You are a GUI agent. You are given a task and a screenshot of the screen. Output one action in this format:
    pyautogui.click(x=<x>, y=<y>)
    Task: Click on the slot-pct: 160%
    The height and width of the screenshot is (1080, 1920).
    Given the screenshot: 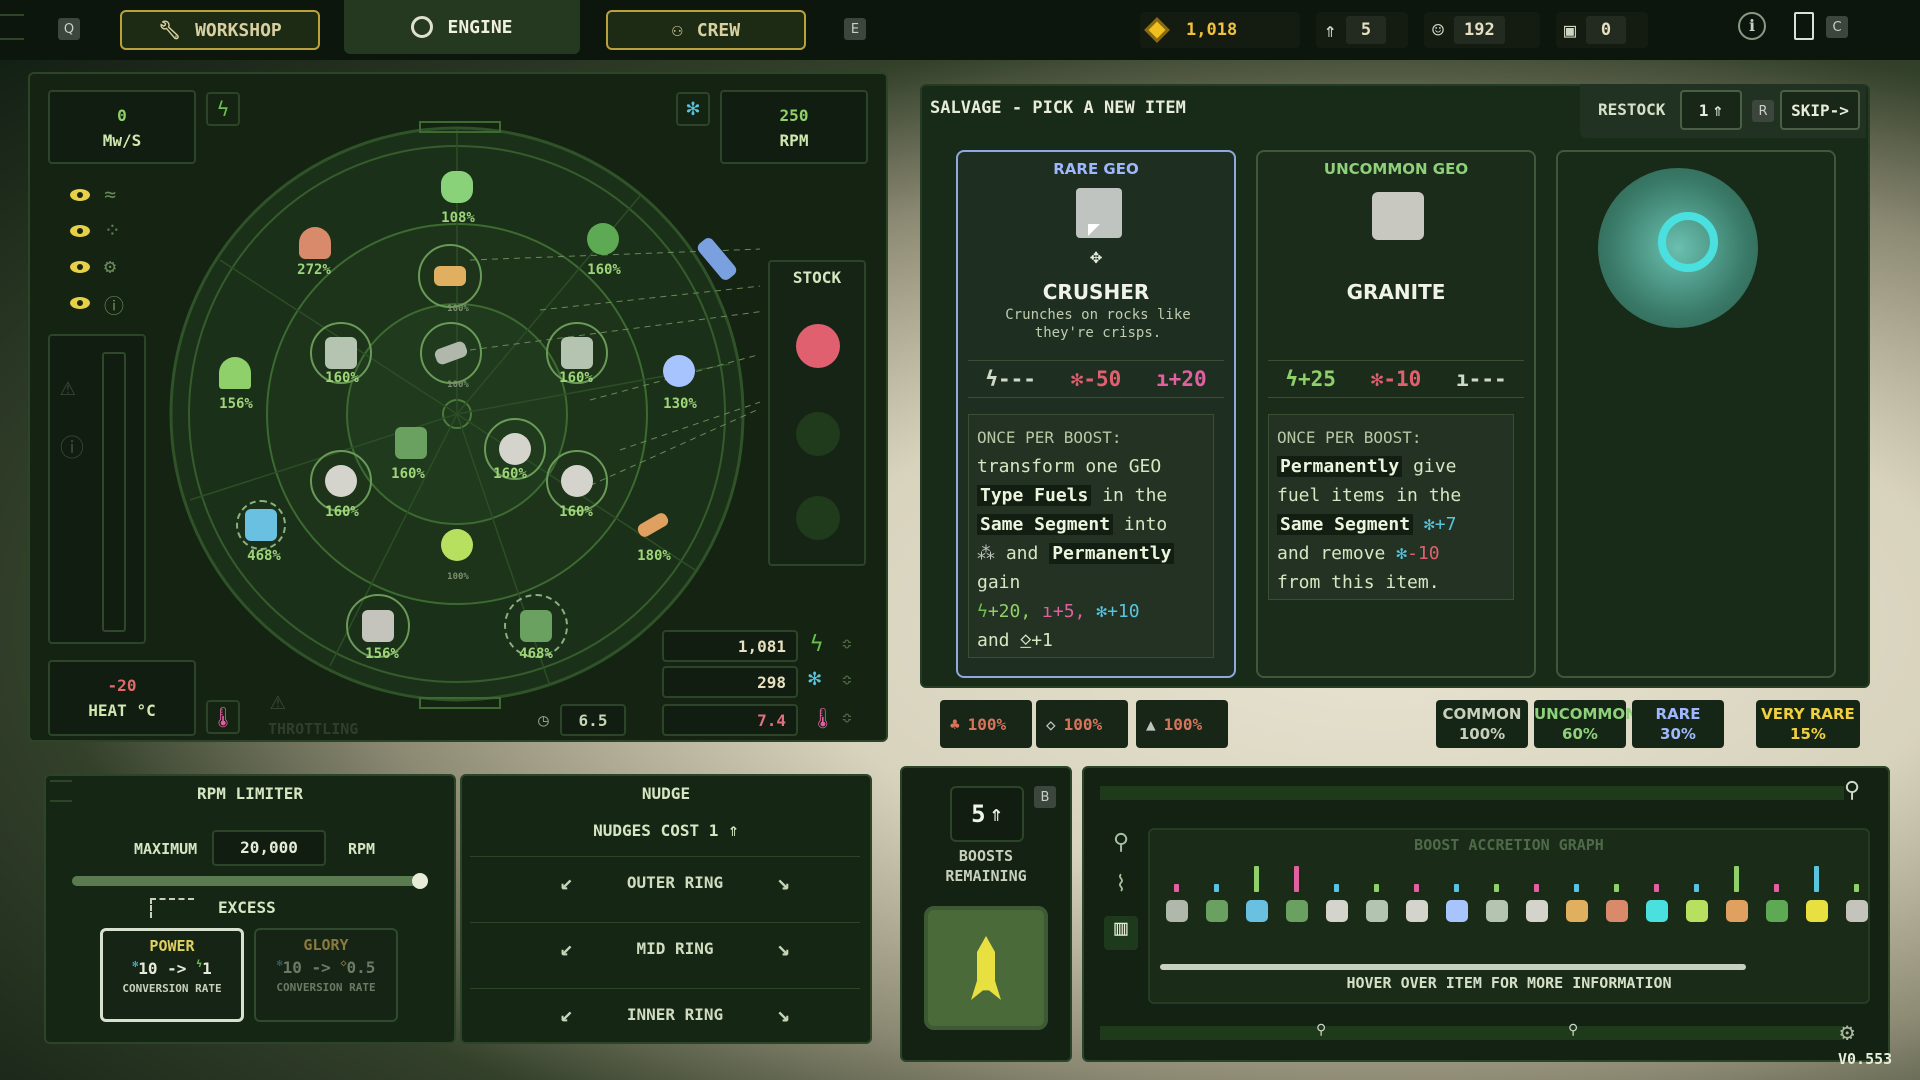 What is the action you would take?
    pyautogui.click(x=510, y=474)
    